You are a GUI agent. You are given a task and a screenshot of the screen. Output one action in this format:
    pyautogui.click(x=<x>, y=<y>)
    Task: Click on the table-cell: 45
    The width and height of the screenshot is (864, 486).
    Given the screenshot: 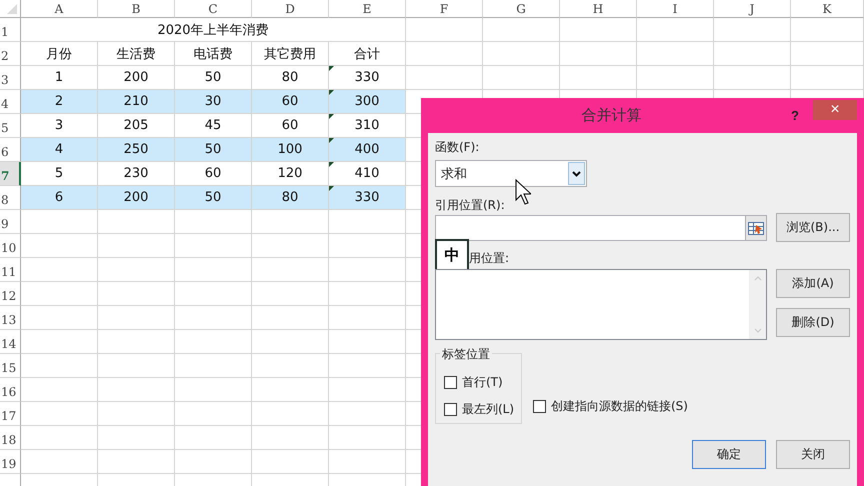 What is the action you would take?
    pyautogui.click(x=213, y=126)
    